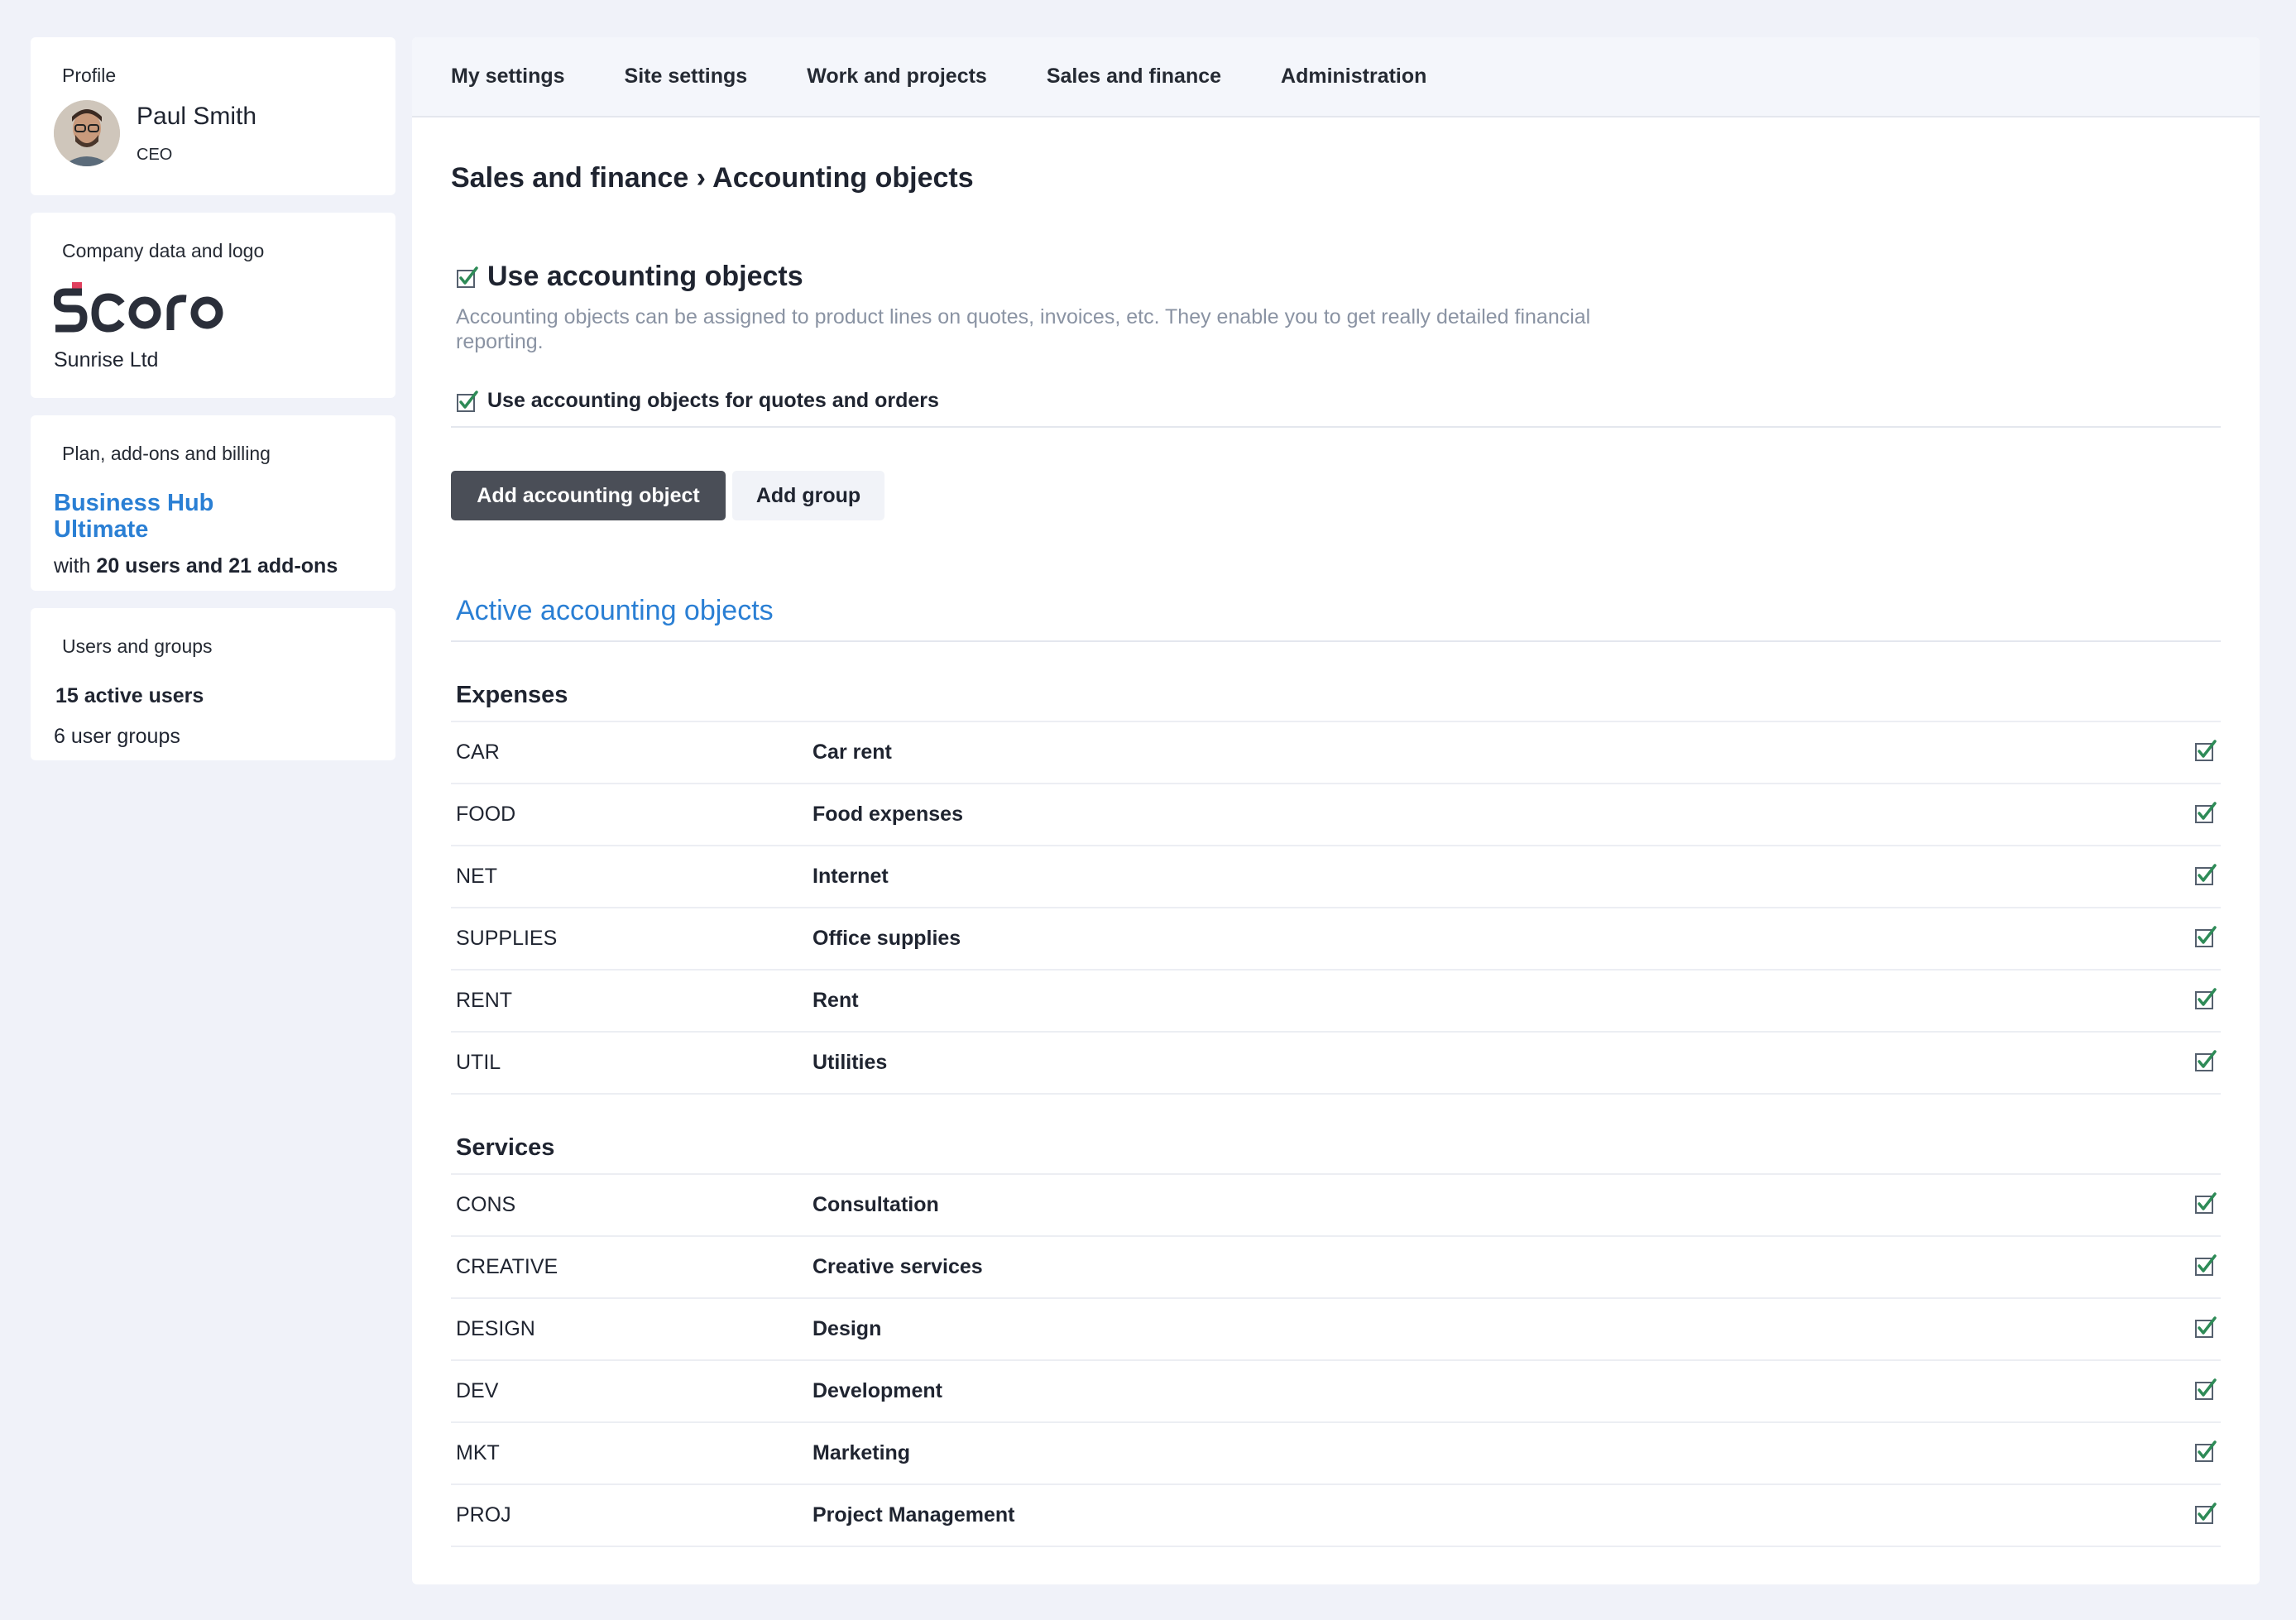 The image size is (2296, 1620). Describe the element at coordinates (686, 77) in the screenshot. I see `nav-site-settings: Site settings` at that location.